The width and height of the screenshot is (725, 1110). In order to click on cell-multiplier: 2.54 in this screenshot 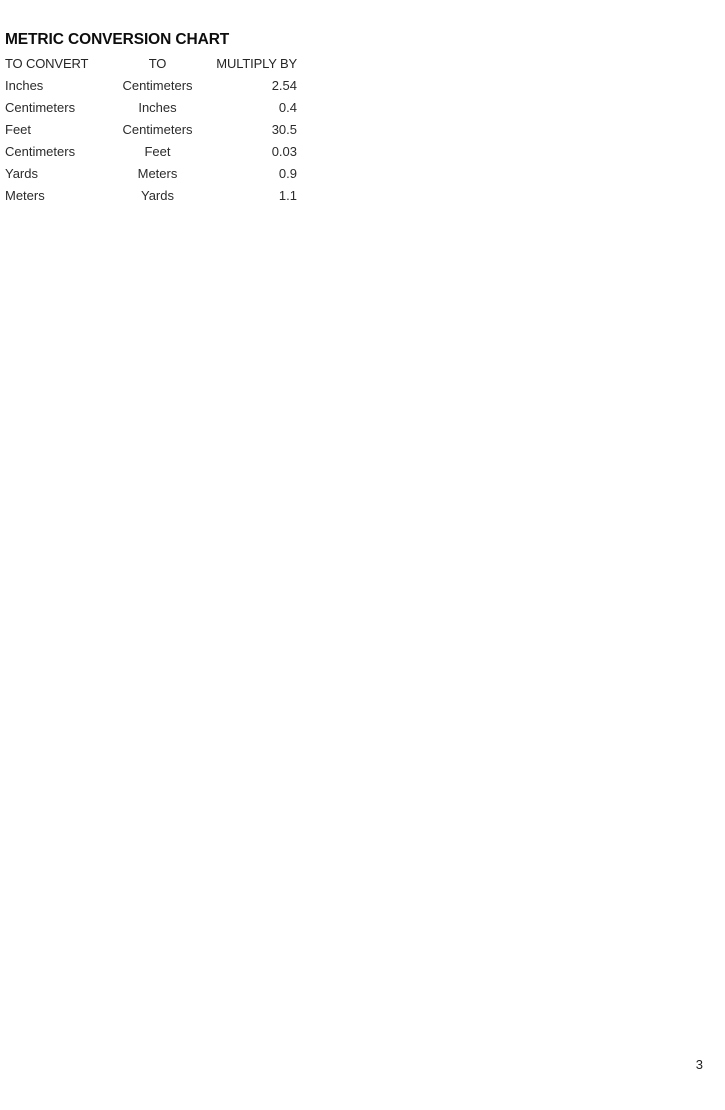, I will do `click(284, 85)`.